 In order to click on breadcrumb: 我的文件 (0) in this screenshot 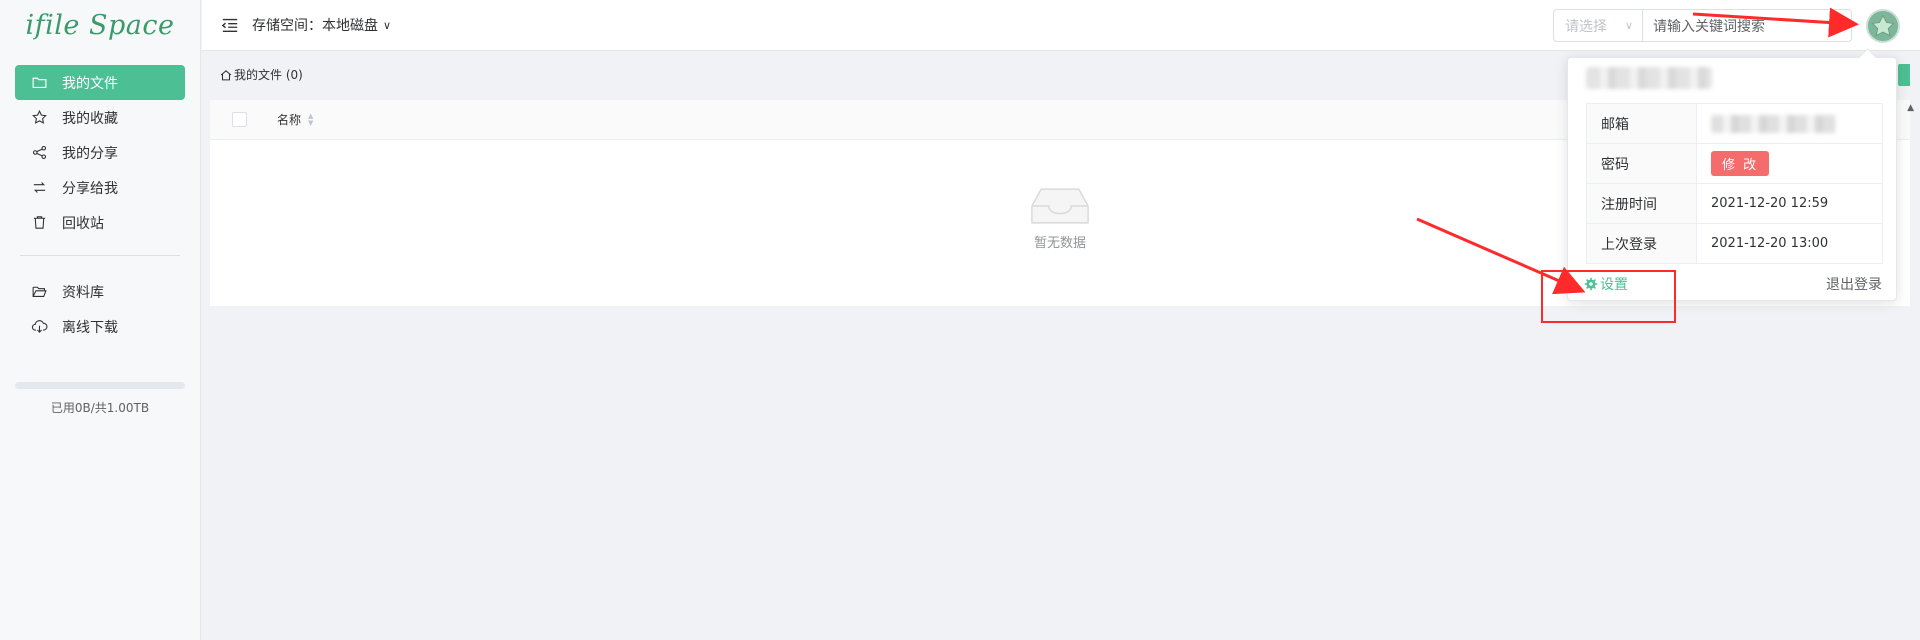, I will do `click(261, 74)`.